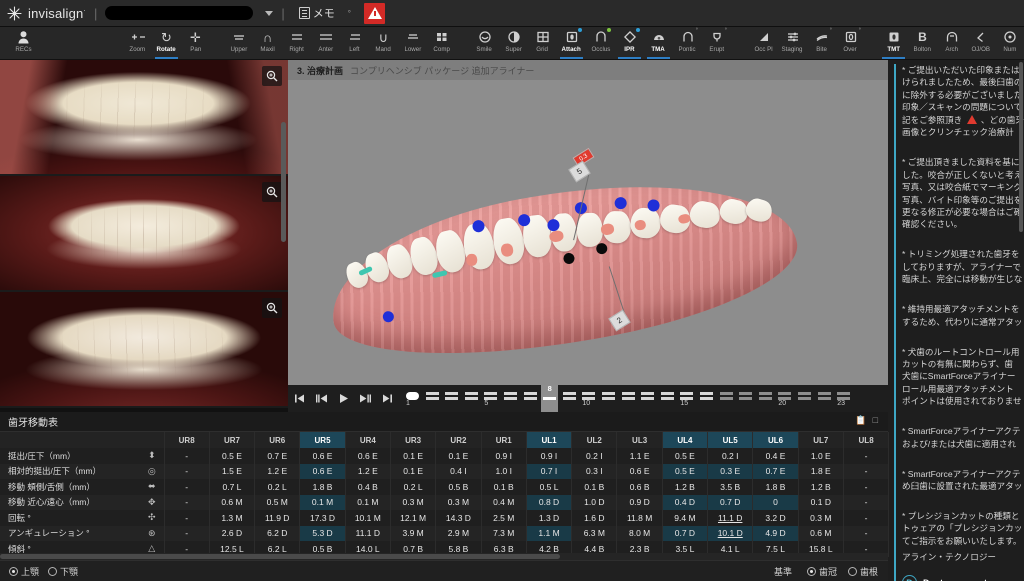 The image size is (1024, 581). What do you see at coordinates (658, 43) in the screenshot?
I see `tool-tma: TMA` at bounding box center [658, 43].